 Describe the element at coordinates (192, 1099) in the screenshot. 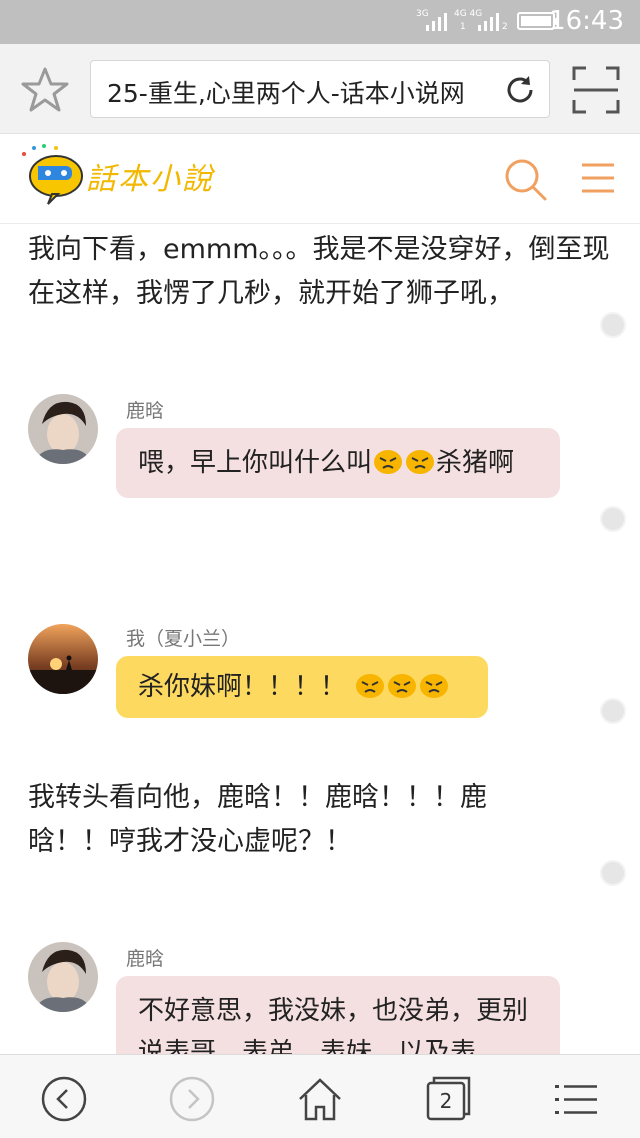

I see `forward-icon` at that location.